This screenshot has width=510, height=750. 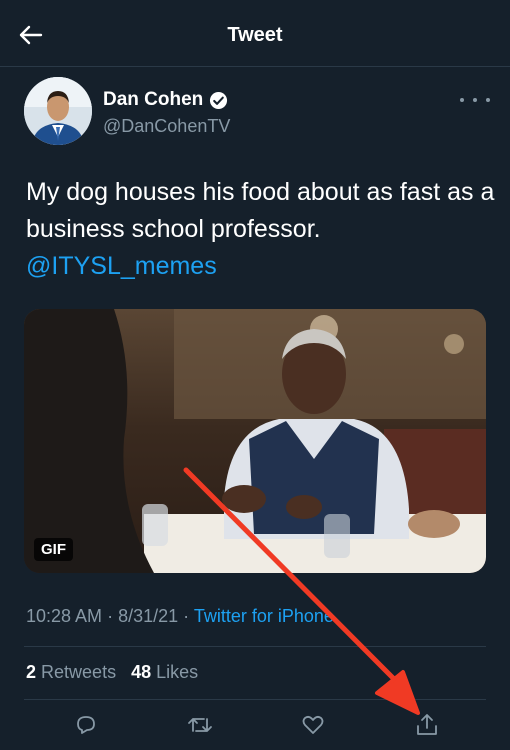 What do you see at coordinates (148, 616) in the screenshot?
I see `tweet-date: 8/31/21` at bounding box center [148, 616].